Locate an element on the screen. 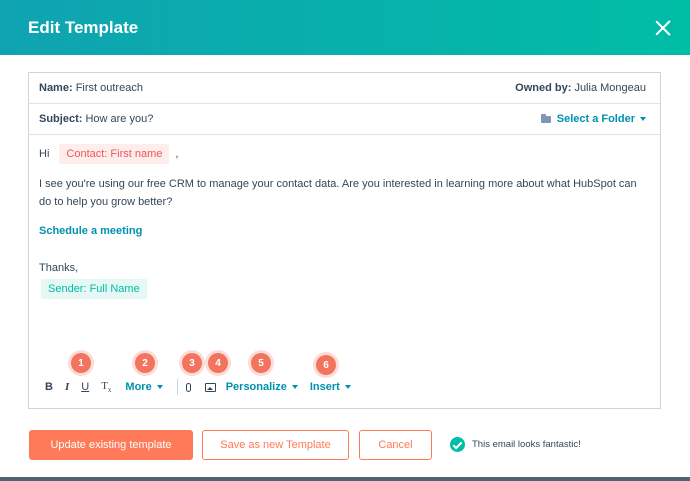 The width and height of the screenshot is (690, 481). update-template-button: Update existing template is located at coordinates (111, 445).